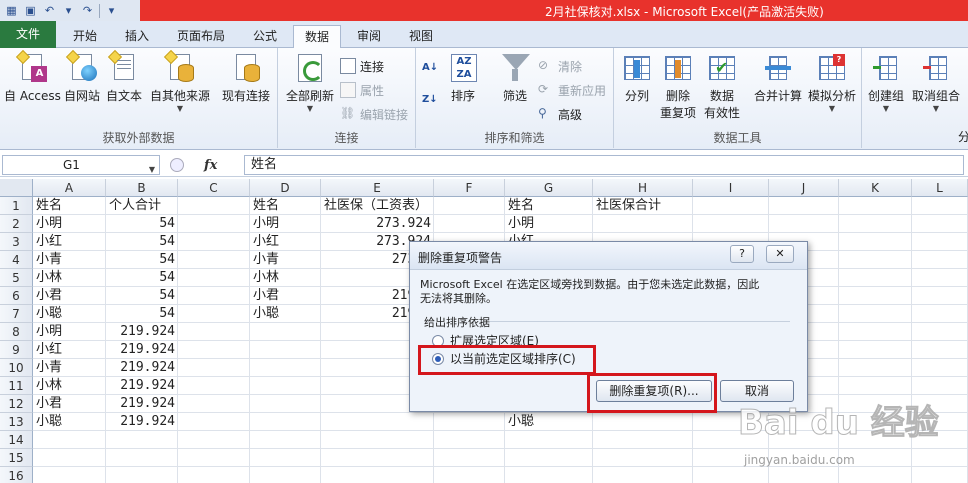 The height and width of the screenshot is (483, 968). I want to click on cell-d1: 姓名, so click(285, 206).